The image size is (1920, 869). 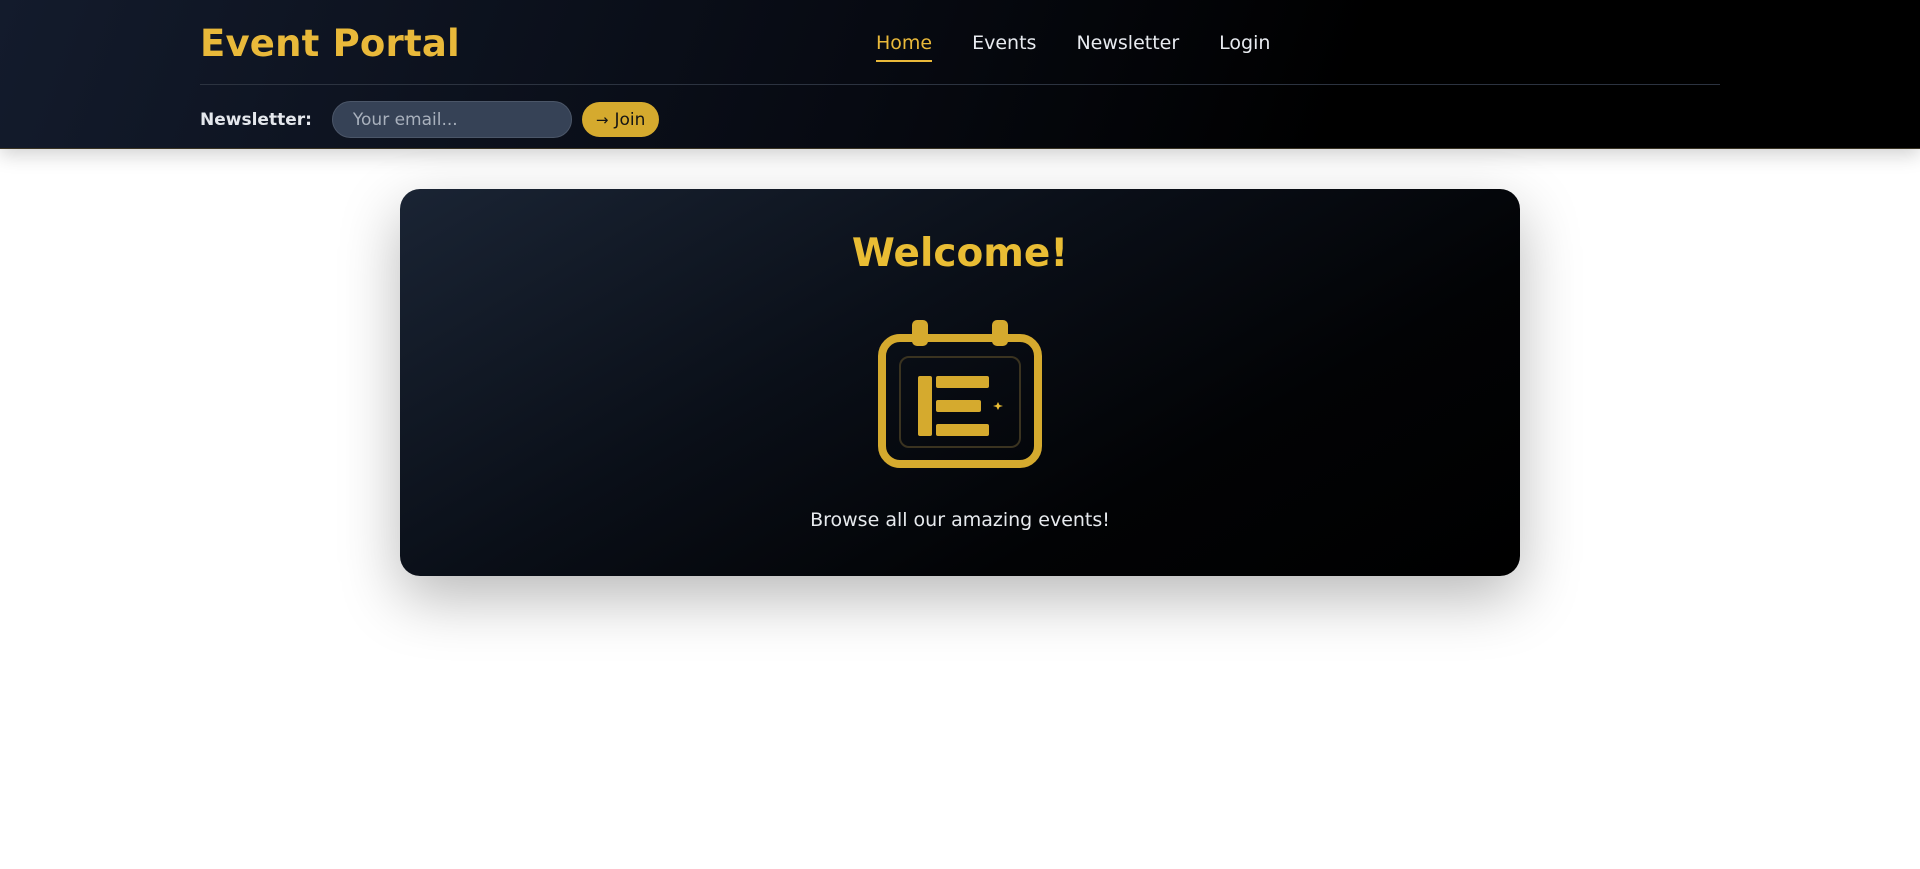 I want to click on newsletter-email-input, so click(x=451, y=119).